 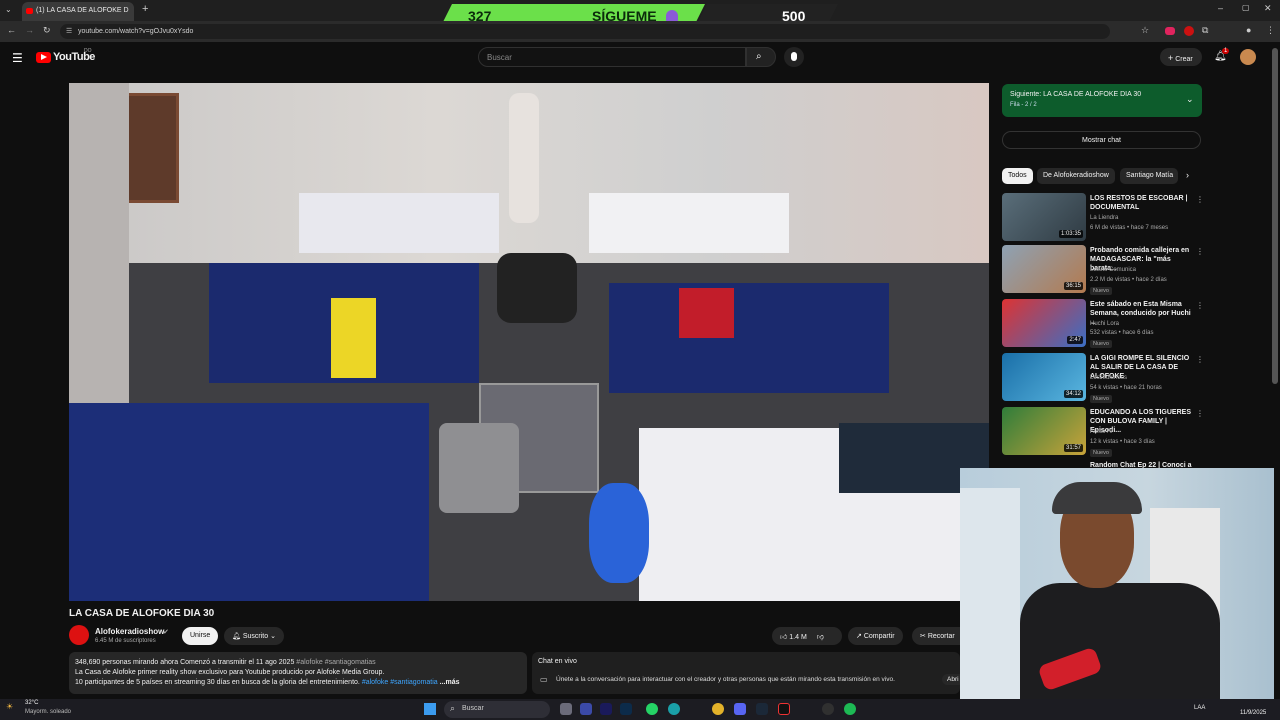 I want to click on spotify-icon, so click(x=850, y=709).